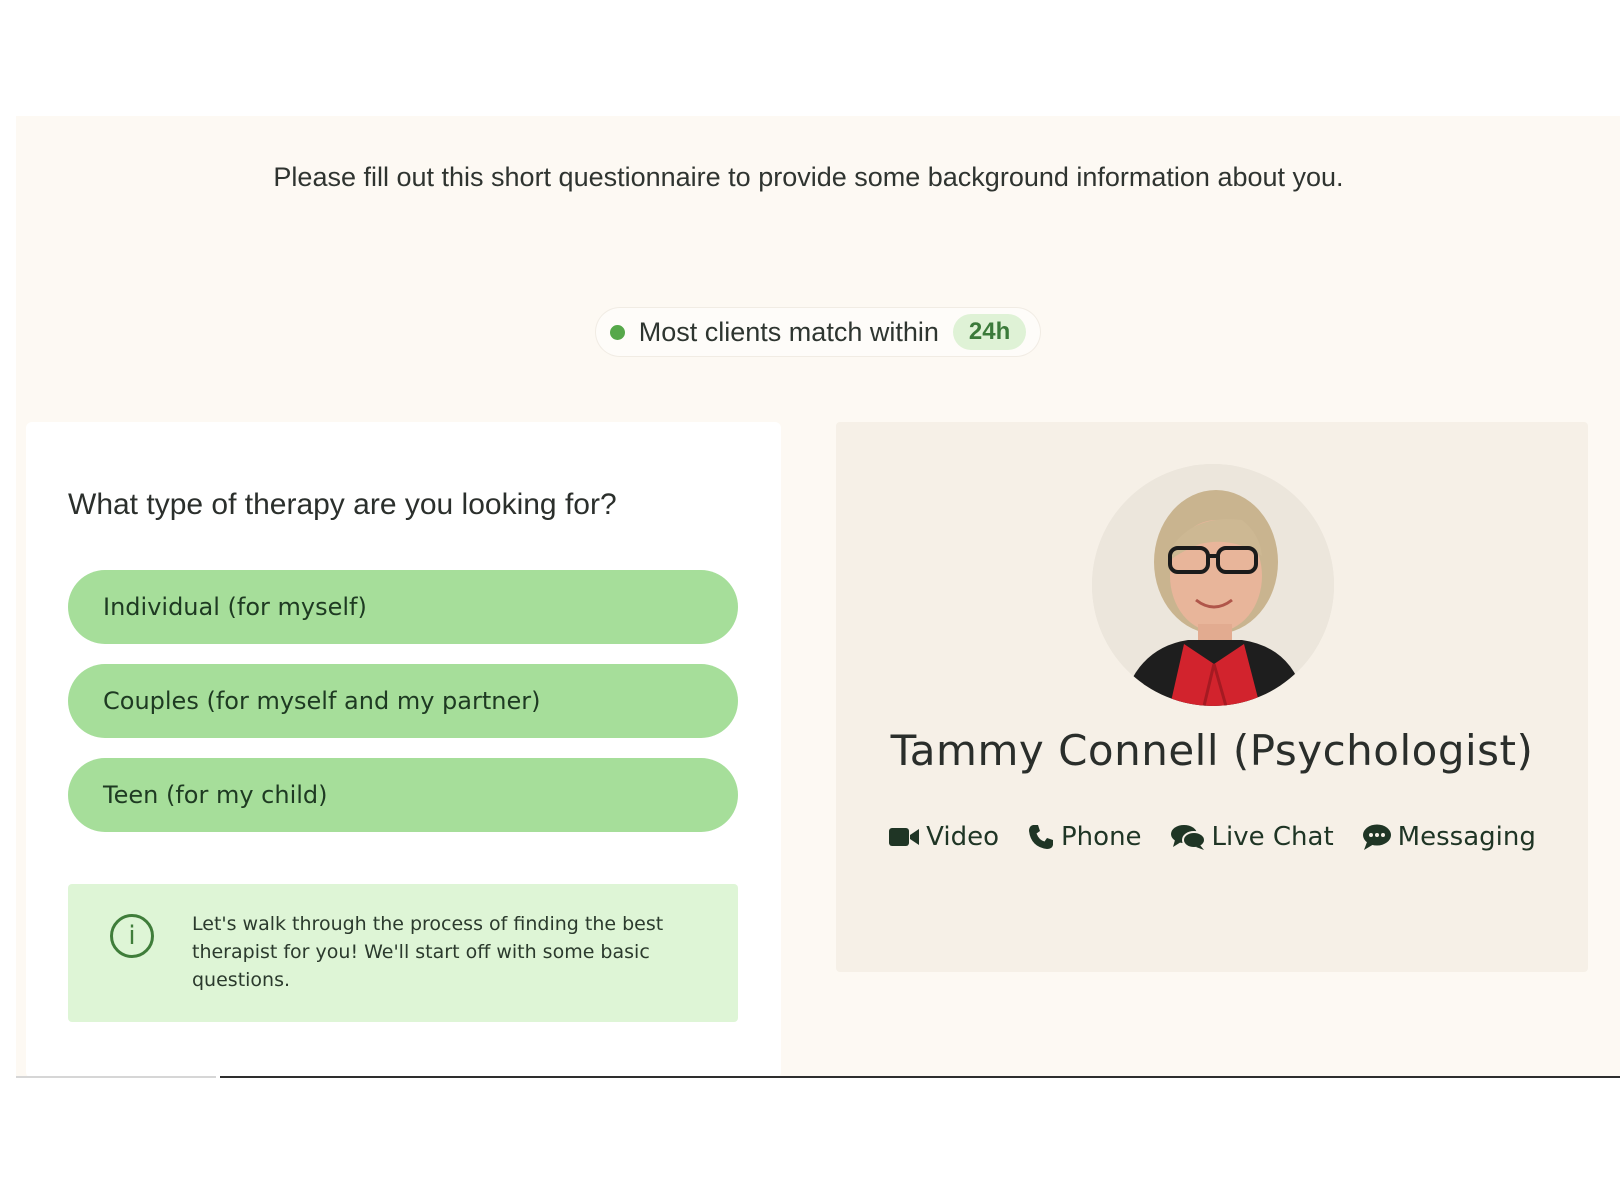 This screenshot has height=1200, width=1620. I want to click on mode-phone-label: Phone, so click(1101, 837).